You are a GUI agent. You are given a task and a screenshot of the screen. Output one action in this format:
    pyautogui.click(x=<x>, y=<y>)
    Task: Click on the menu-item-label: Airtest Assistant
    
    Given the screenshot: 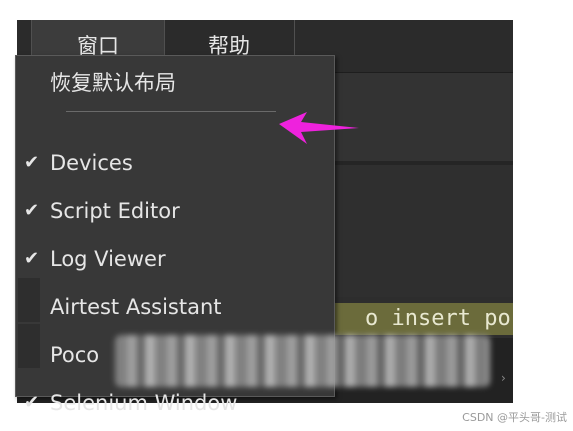 What is the action you would take?
    pyautogui.click(x=136, y=307)
    